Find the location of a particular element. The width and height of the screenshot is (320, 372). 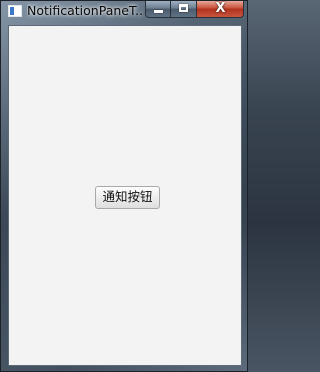

title-bar: NotificationPaneT... X is located at coordinates (125, 12).